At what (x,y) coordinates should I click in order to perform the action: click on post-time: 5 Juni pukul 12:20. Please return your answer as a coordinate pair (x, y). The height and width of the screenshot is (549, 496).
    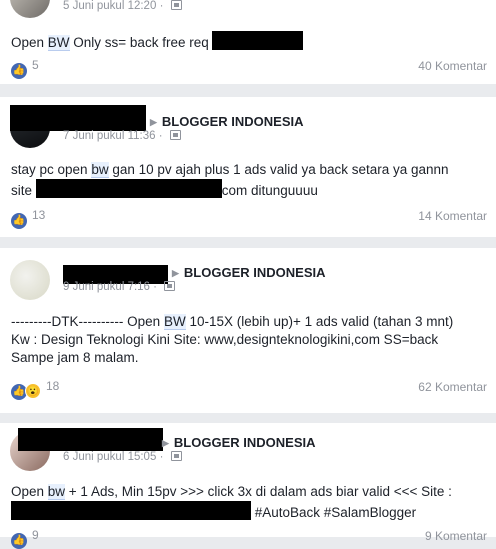
    Looking at the image, I should click on (109, 6).